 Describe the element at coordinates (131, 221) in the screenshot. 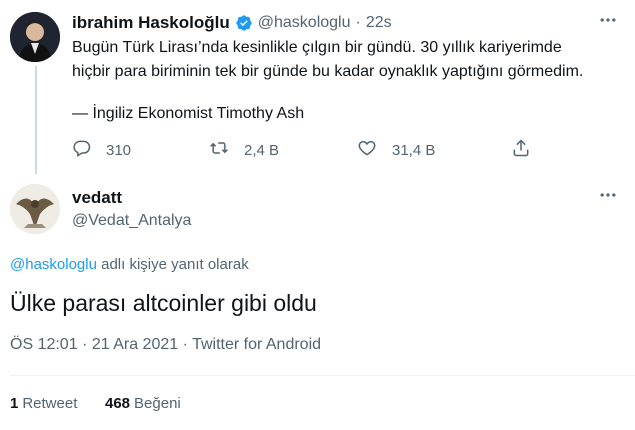

I see `handle: @Vedat_Antalya` at that location.